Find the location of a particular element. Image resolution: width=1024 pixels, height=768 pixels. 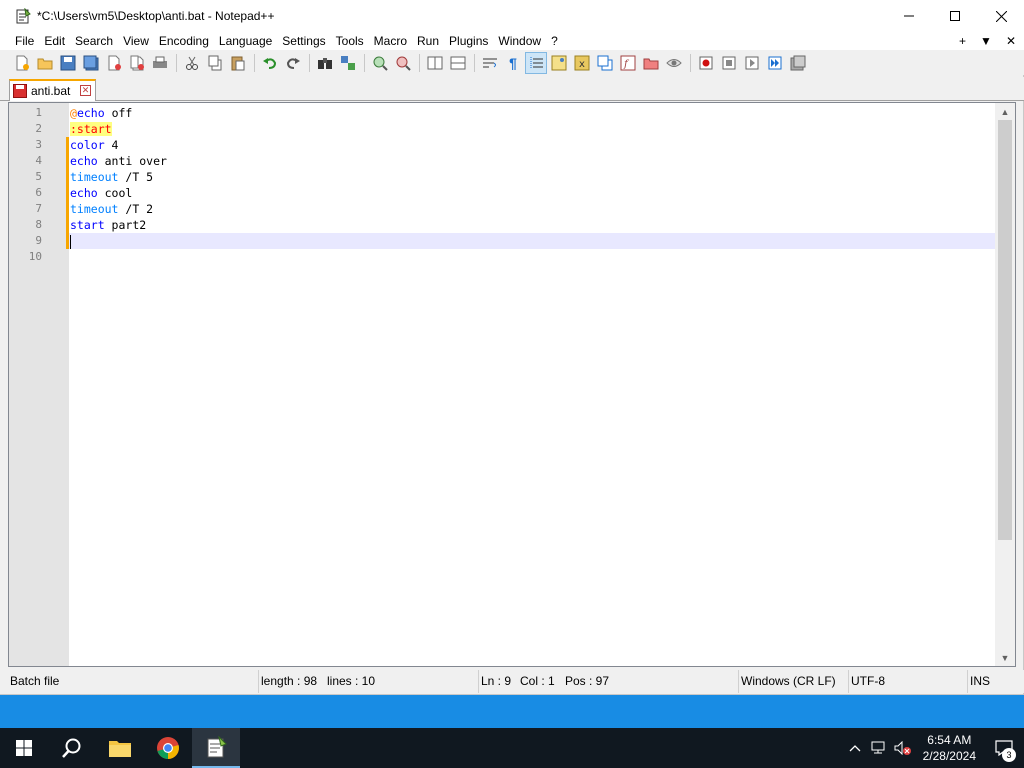

word-wrap-button is located at coordinates (490, 63).